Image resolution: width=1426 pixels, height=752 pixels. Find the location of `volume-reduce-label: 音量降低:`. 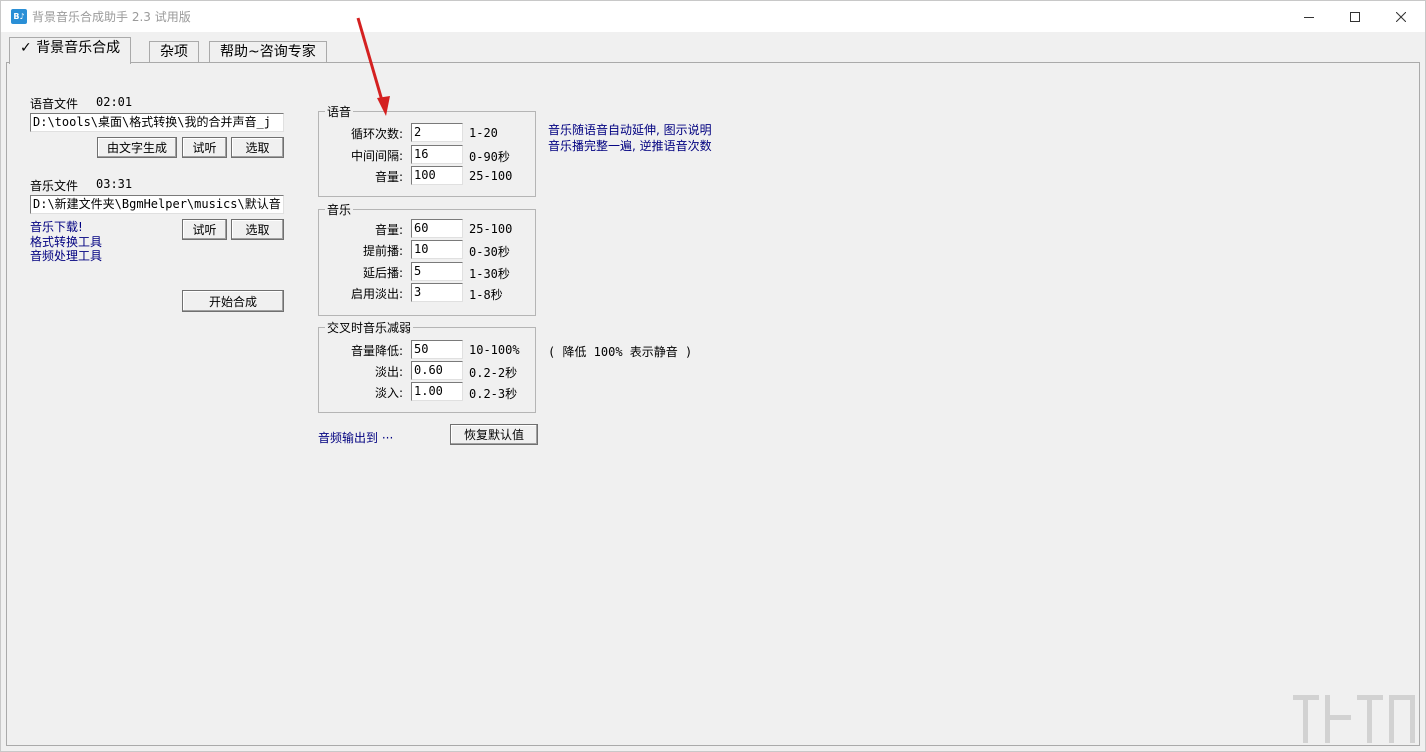

volume-reduce-label: 音量降低: is located at coordinates (376, 351).